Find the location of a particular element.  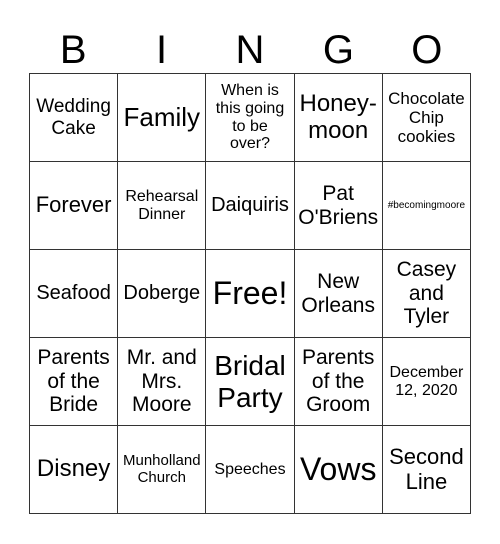

cell-text: Seafood is located at coordinates (73, 293).